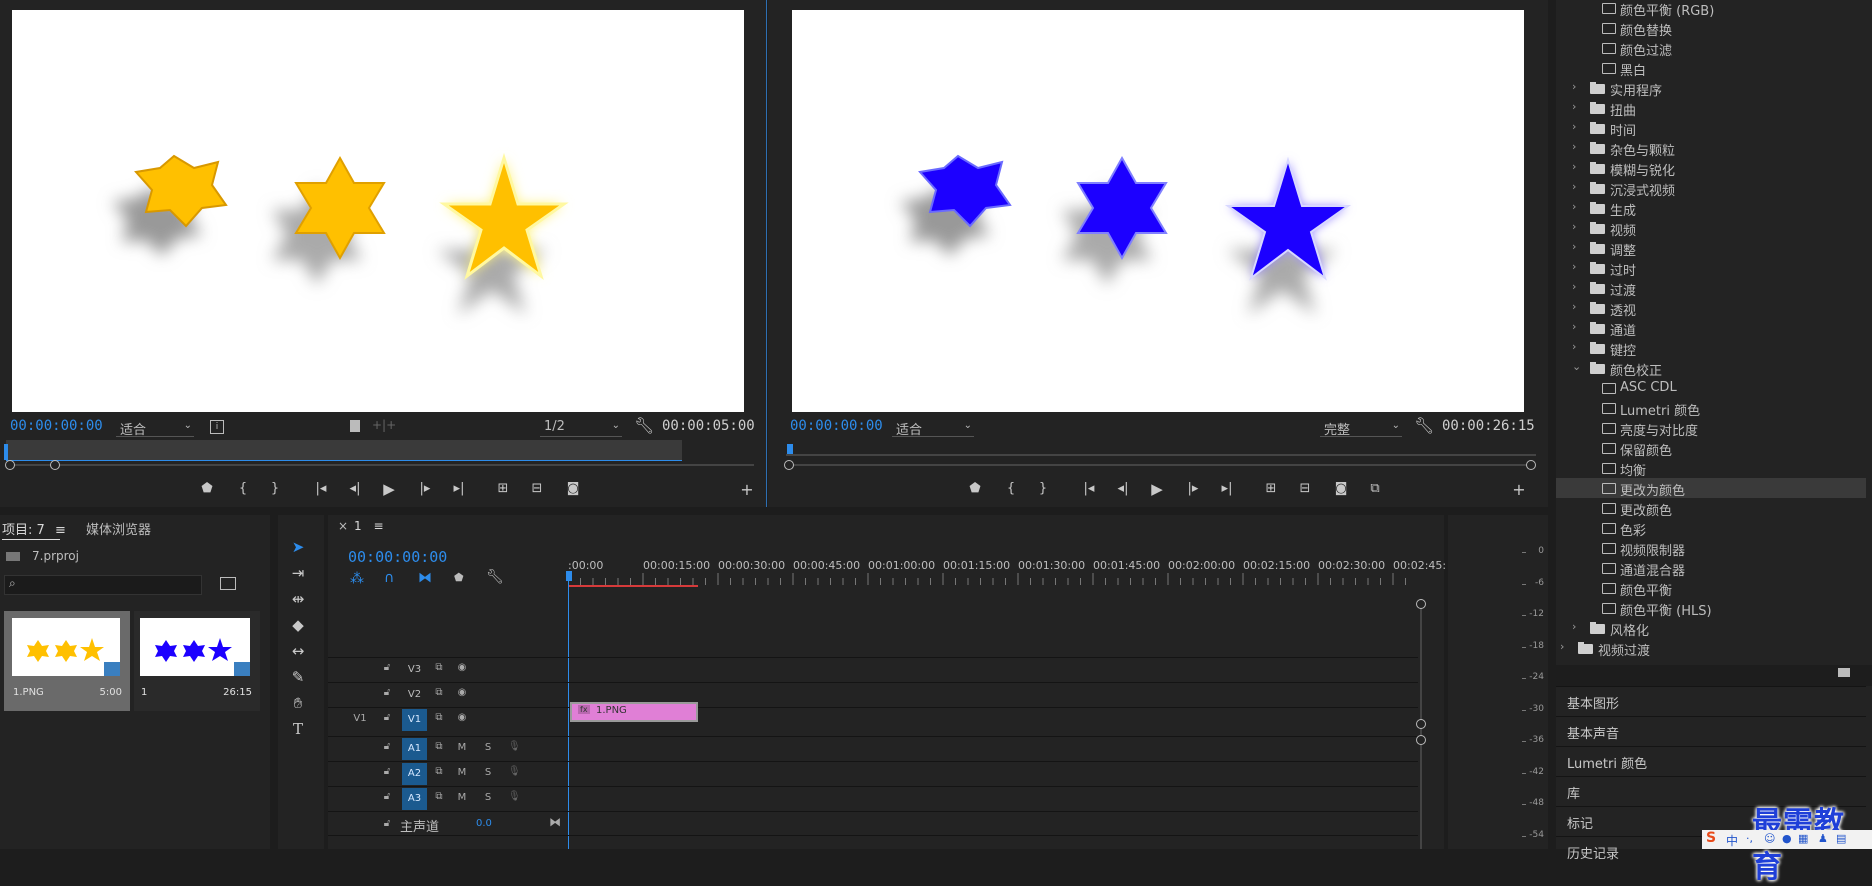 Image resolution: width=1872 pixels, height=886 pixels. I want to click on find-icon, so click(228, 583).